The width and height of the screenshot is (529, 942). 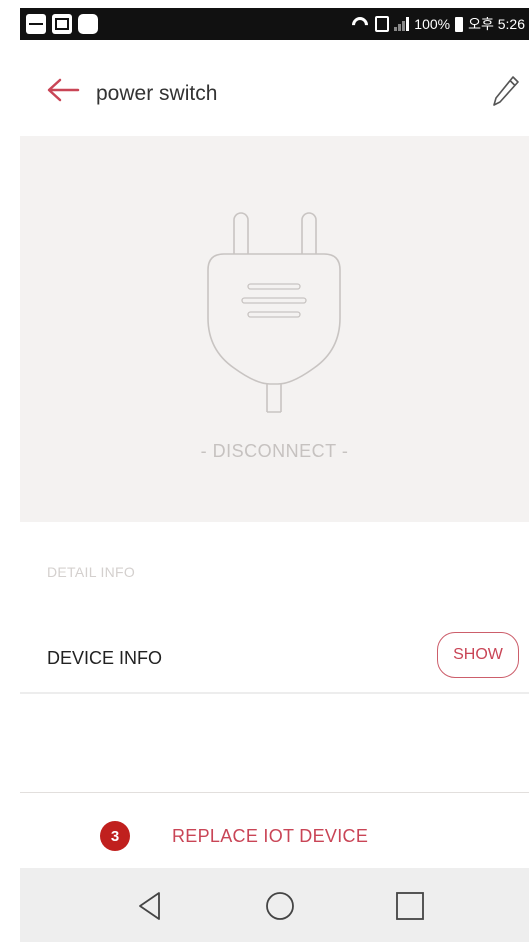 What do you see at coordinates (88, 24) in the screenshot?
I see `app-notification-icon` at bounding box center [88, 24].